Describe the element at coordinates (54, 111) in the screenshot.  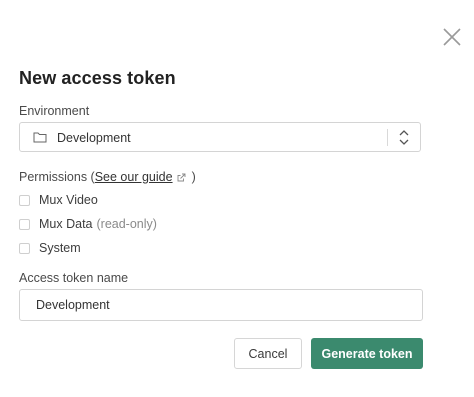
I see `environment-label: Environment` at that location.